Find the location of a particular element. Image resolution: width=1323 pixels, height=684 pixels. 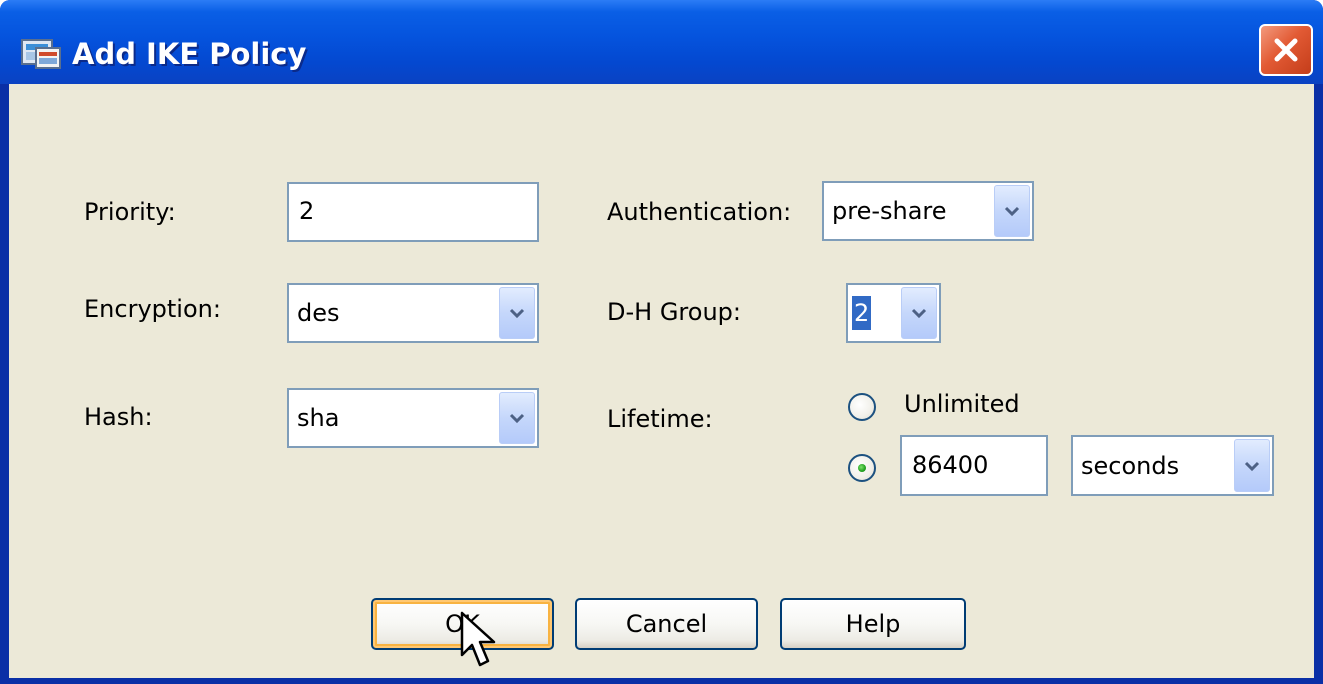

dh-group-value-wrapper: 2 is located at coordinates (862, 313).